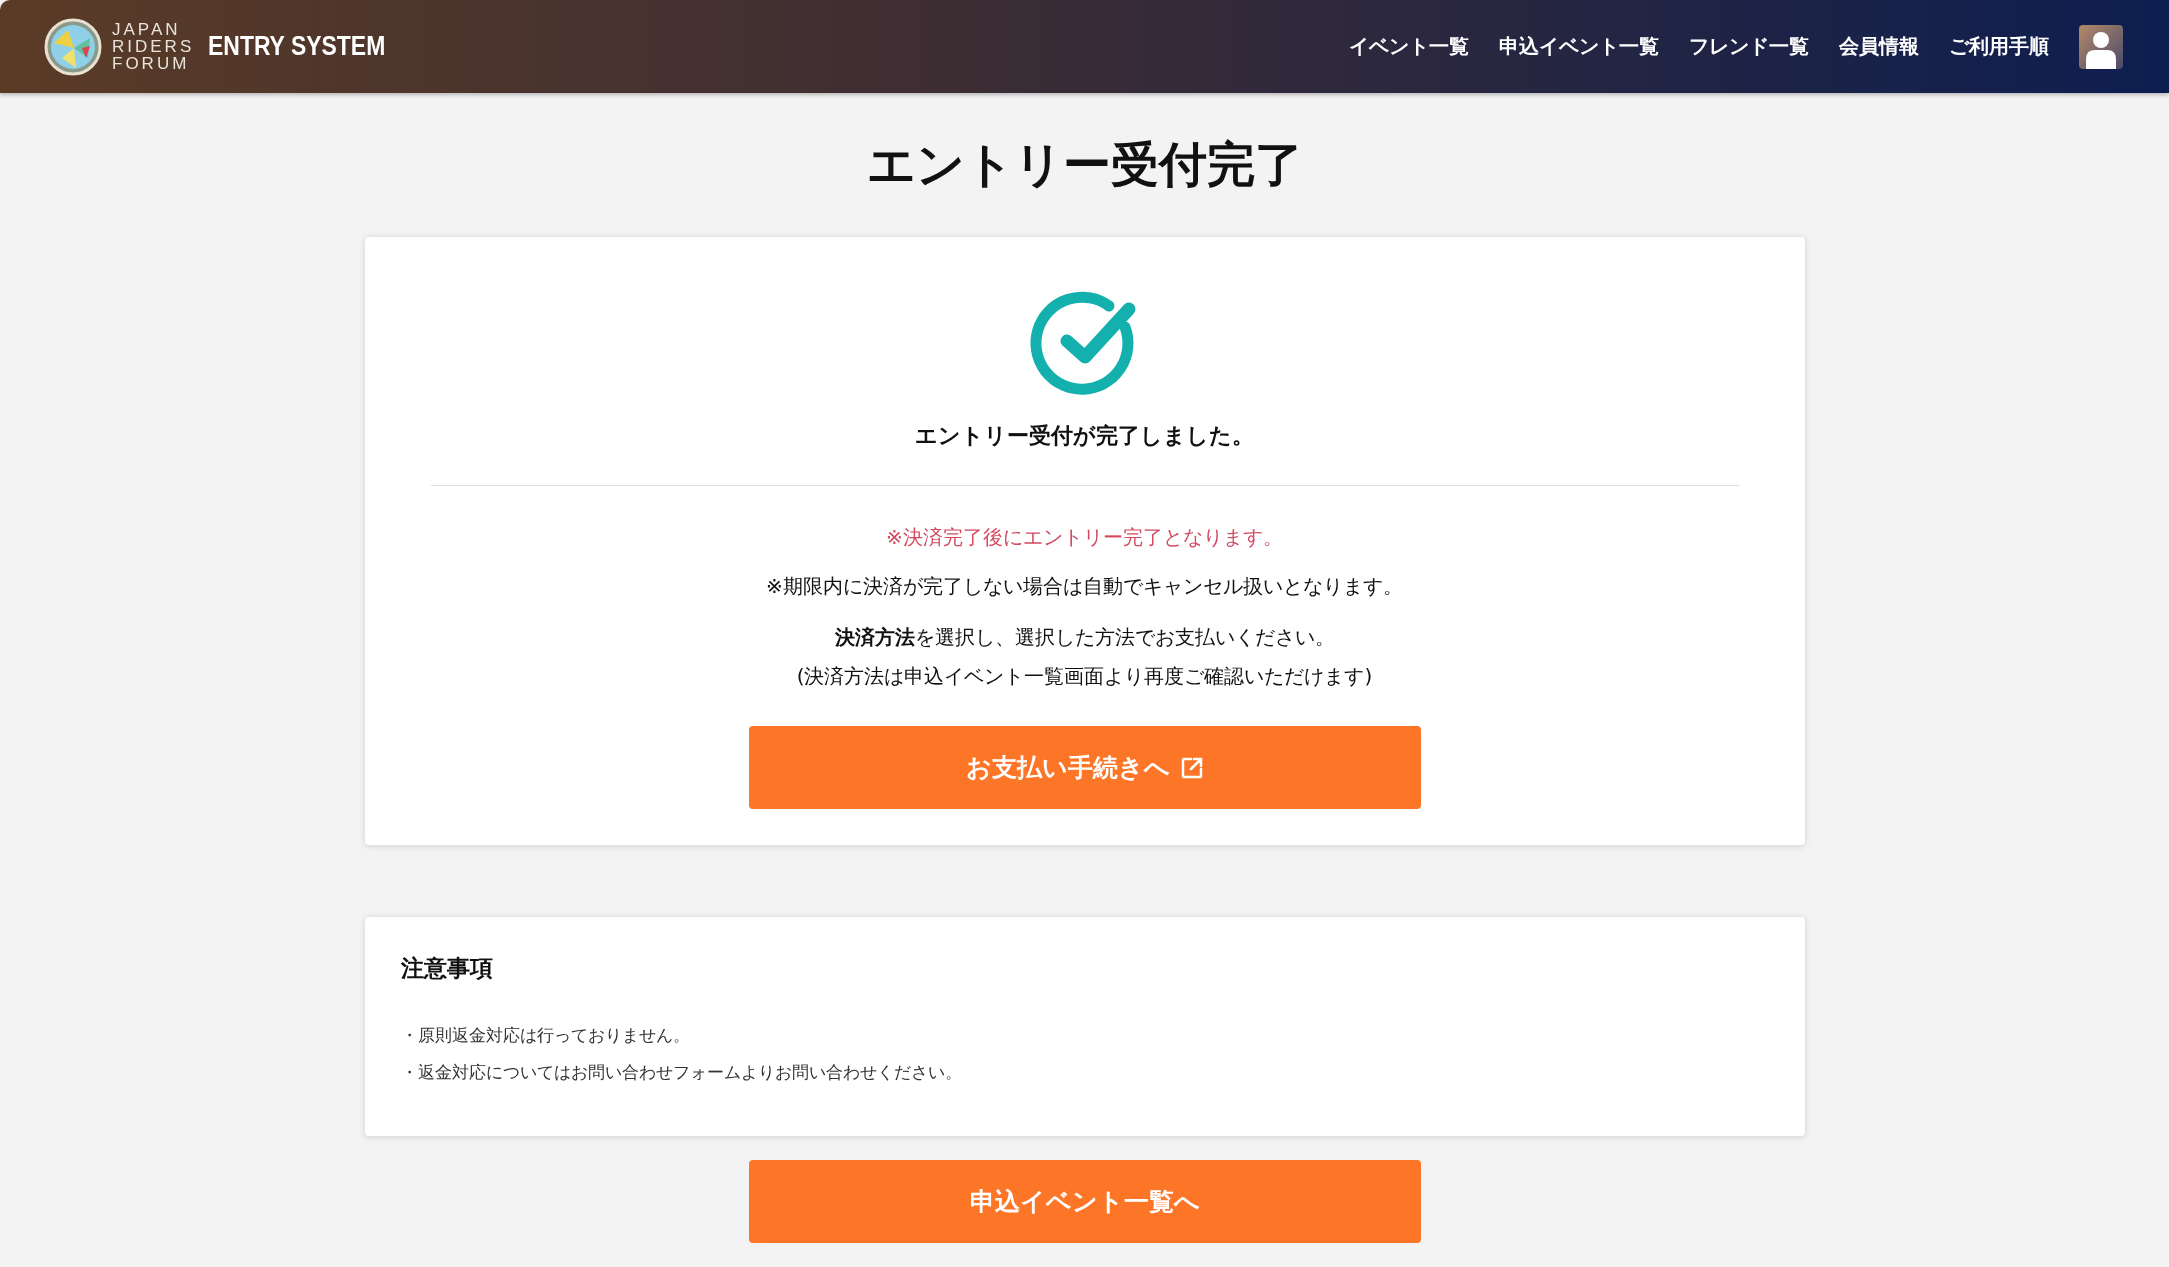 The height and width of the screenshot is (1267, 2169). I want to click on logo-text: FORUM, so click(151, 63).